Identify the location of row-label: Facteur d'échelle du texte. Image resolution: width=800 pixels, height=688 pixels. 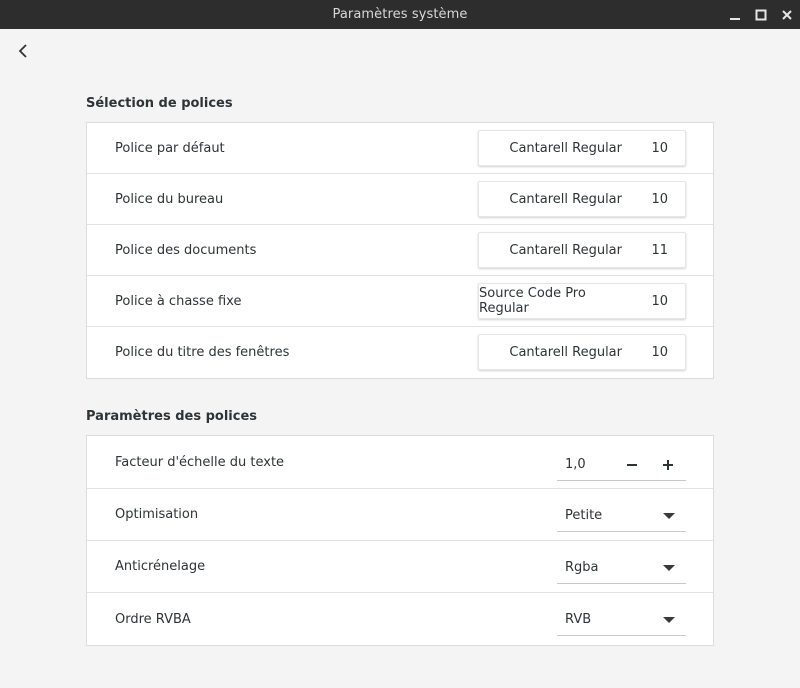
(200, 462).